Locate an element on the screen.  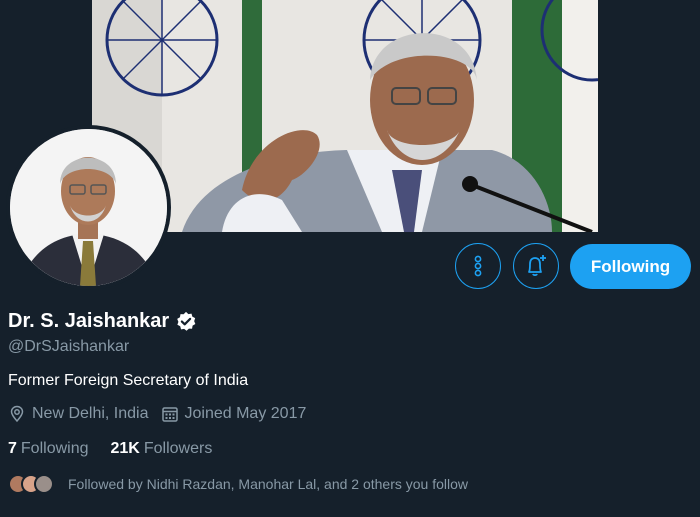
followers-stat: 21K Followers is located at coordinates (162, 449).